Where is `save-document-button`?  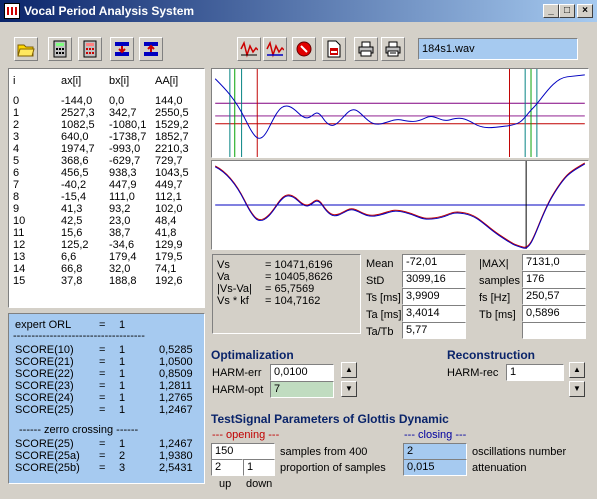
save-document-button is located at coordinates (334, 49).